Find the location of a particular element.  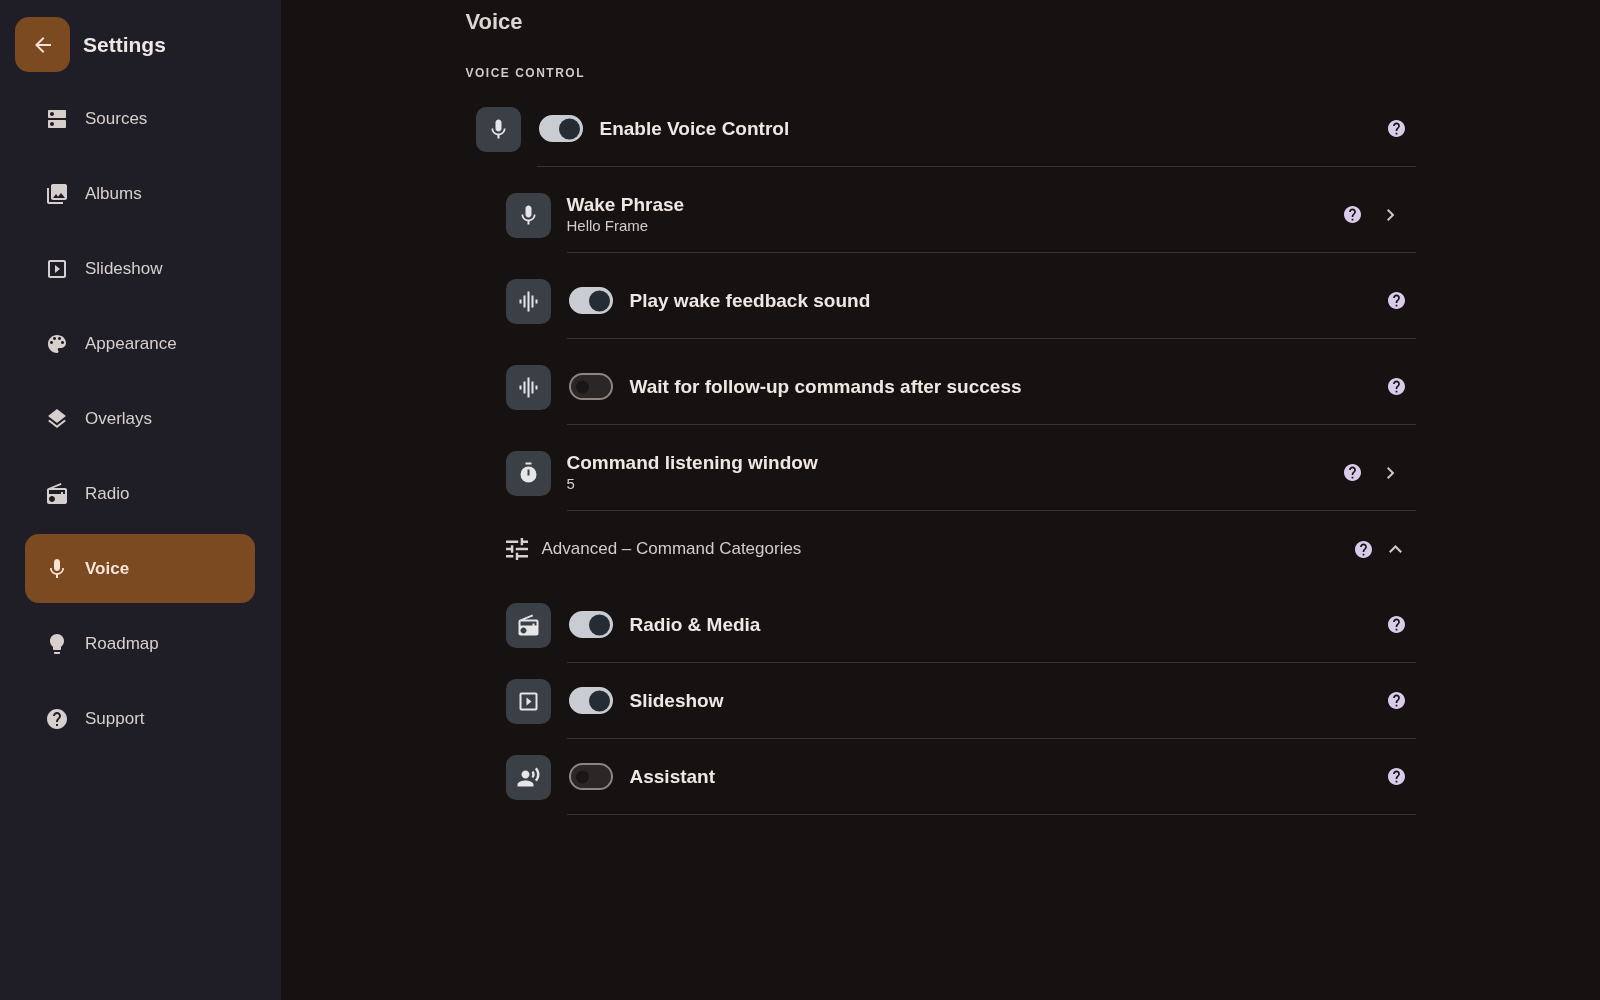

layers-icon is located at coordinates (57, 418).